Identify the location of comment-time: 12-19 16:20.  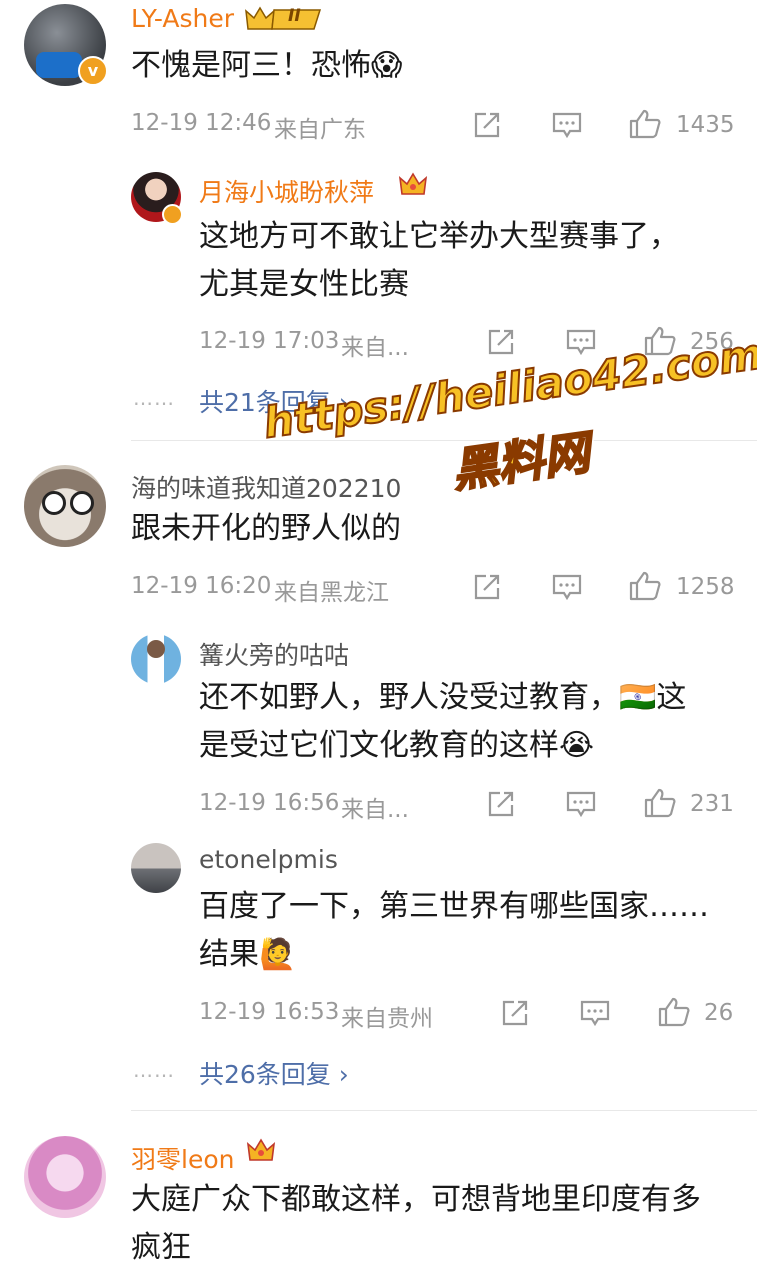
(201, 586).